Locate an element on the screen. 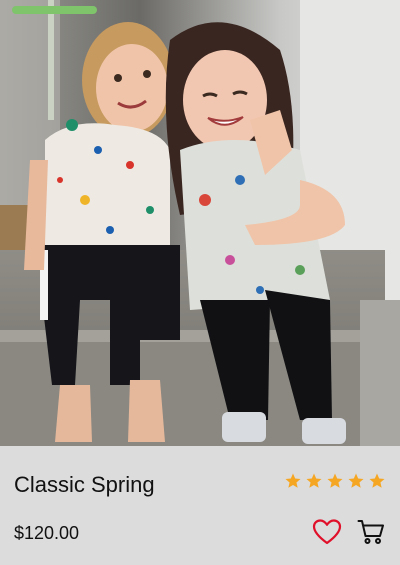 Image resolution: width=400 pixels, height=565 pixels. heart-outline-icon is located at coordinates (327, 532).